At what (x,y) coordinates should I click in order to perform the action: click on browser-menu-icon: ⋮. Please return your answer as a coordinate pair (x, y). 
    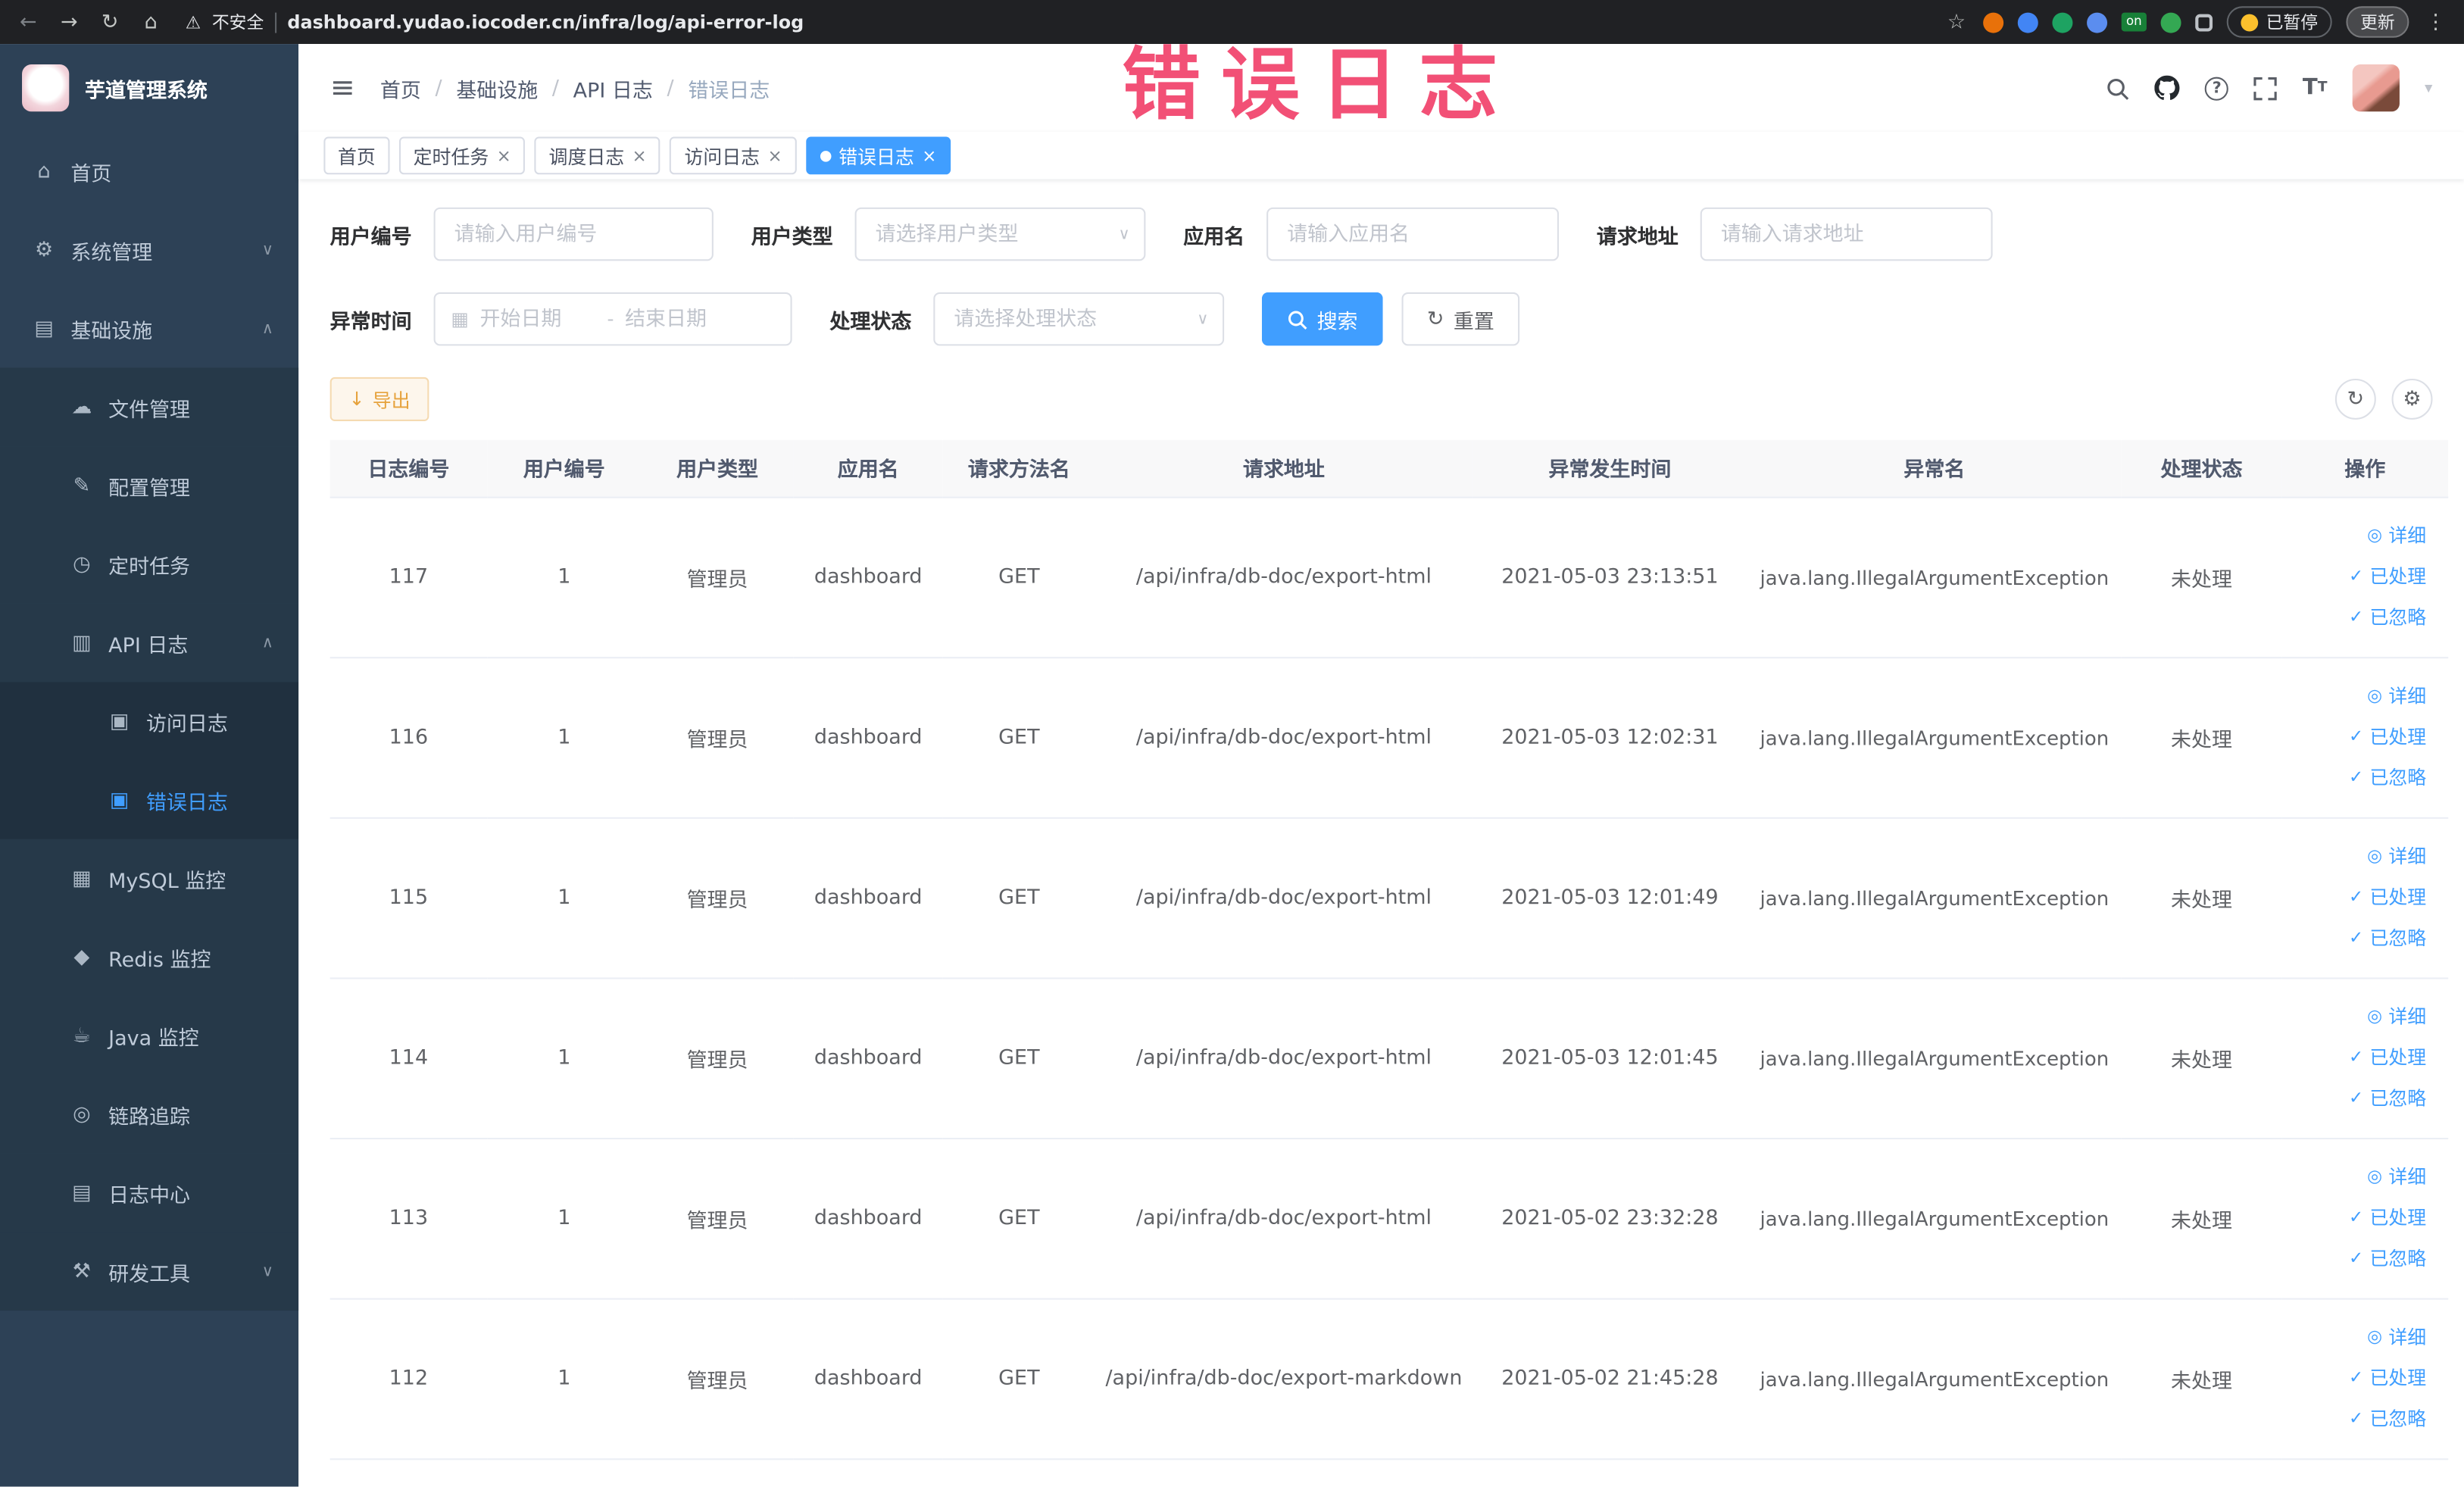
    Looking at the image, I should click on (2435, 21).